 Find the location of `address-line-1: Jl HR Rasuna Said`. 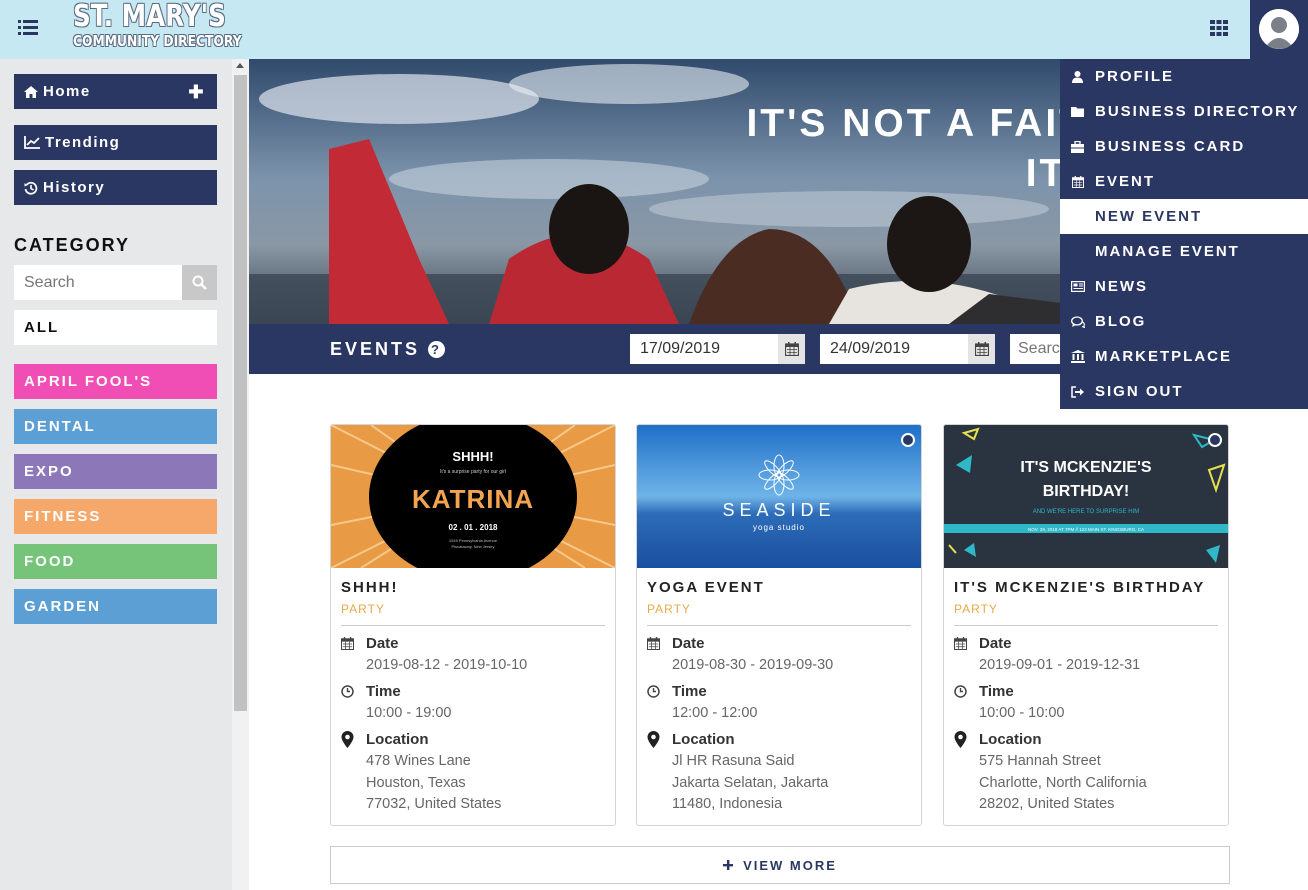

address-line-1: Jl HR Rasuna Said is located at coordinates (733, 761).